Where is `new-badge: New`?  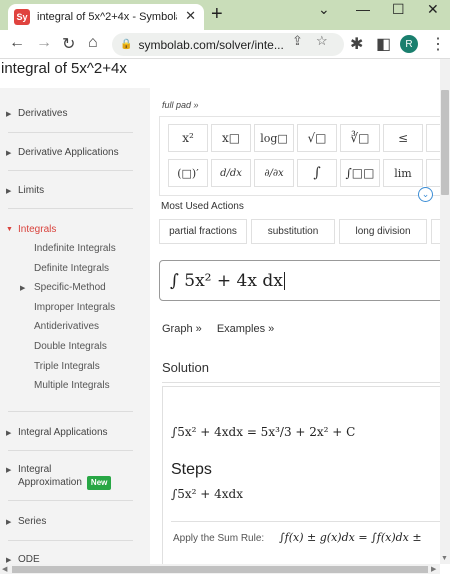 new-badge: New is located at coordinates (99, 483).